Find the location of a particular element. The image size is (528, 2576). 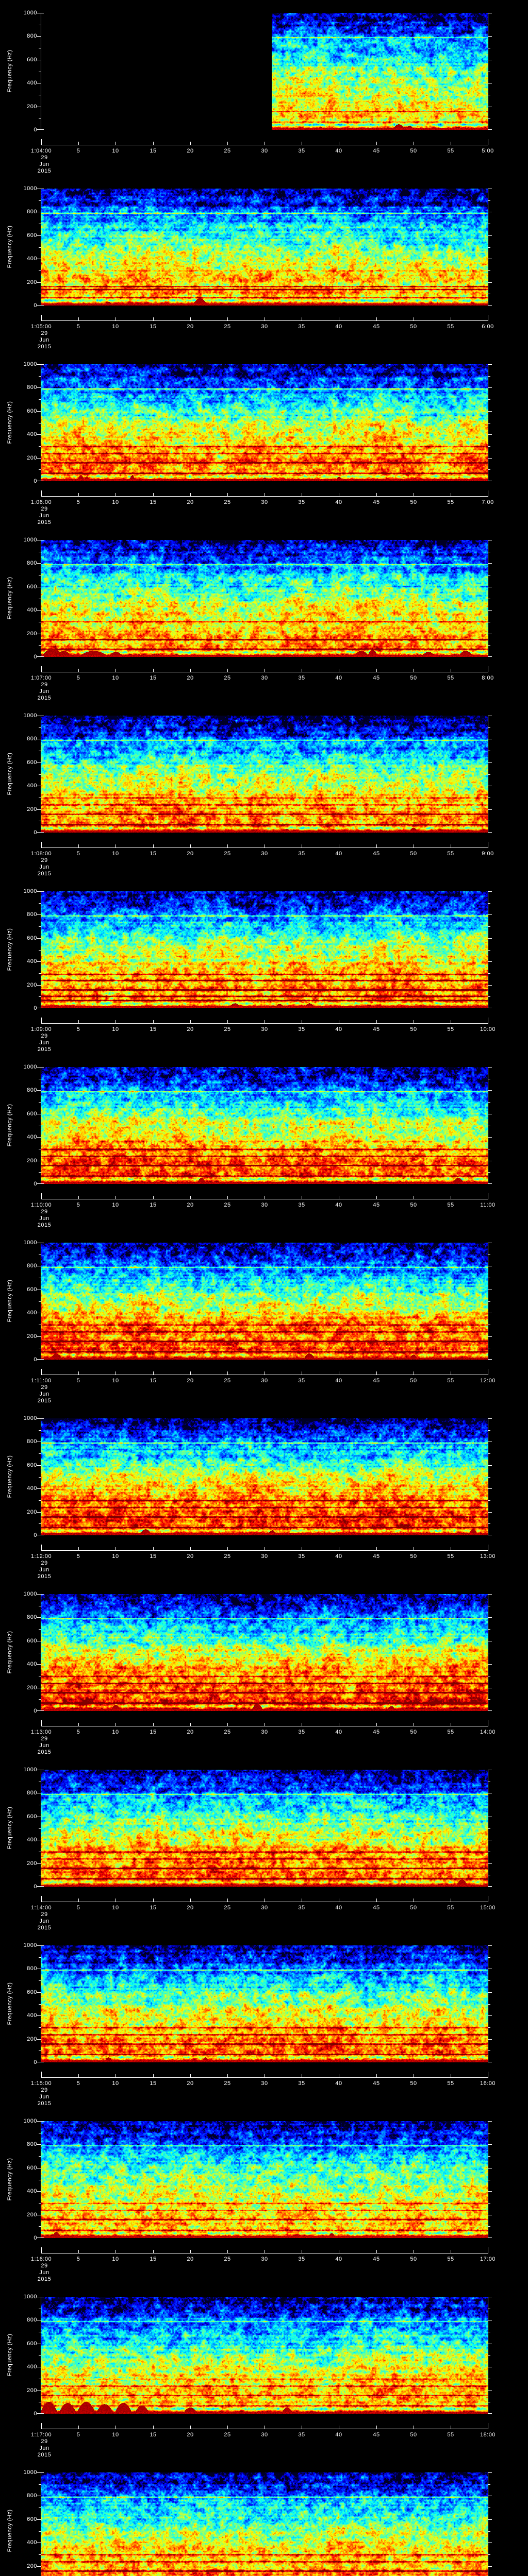

time-axis-tick-label: 10:00 is located at coordinates (488, 1029).